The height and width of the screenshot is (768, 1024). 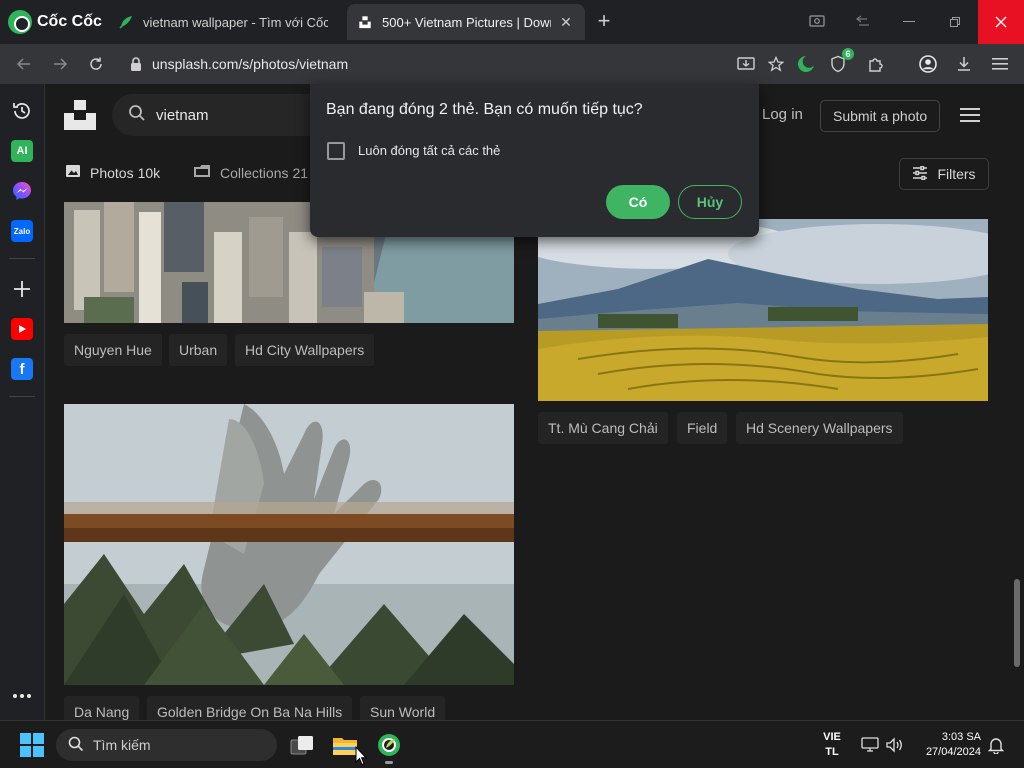 I want to click on back-forward-sync-icon, so click(x=863, y=22).